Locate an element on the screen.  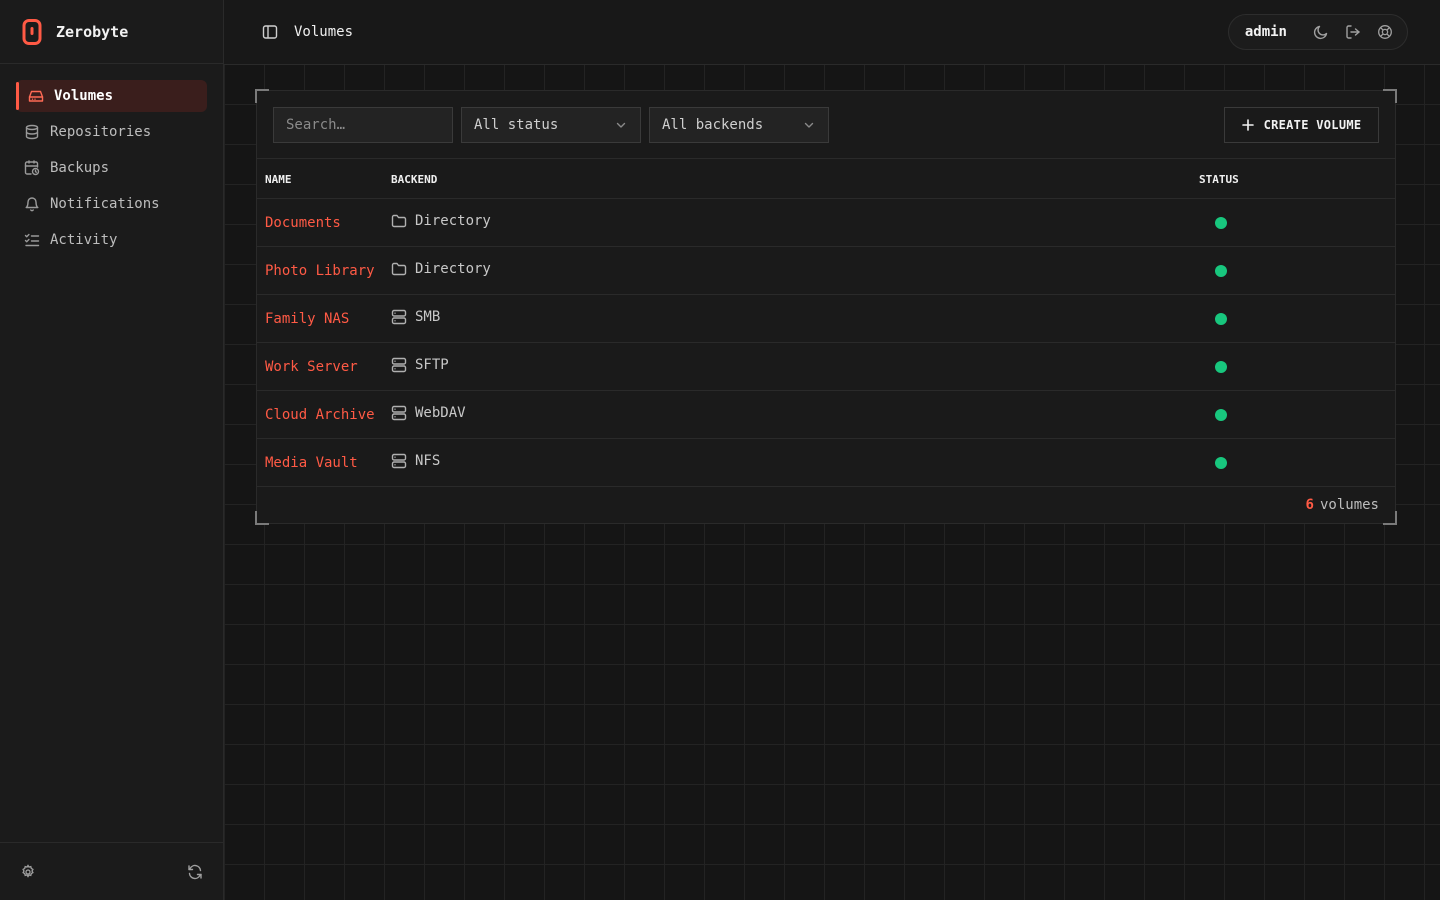
create-volume-label: CREATE VOLUME is located at coordinates (1312, 125).